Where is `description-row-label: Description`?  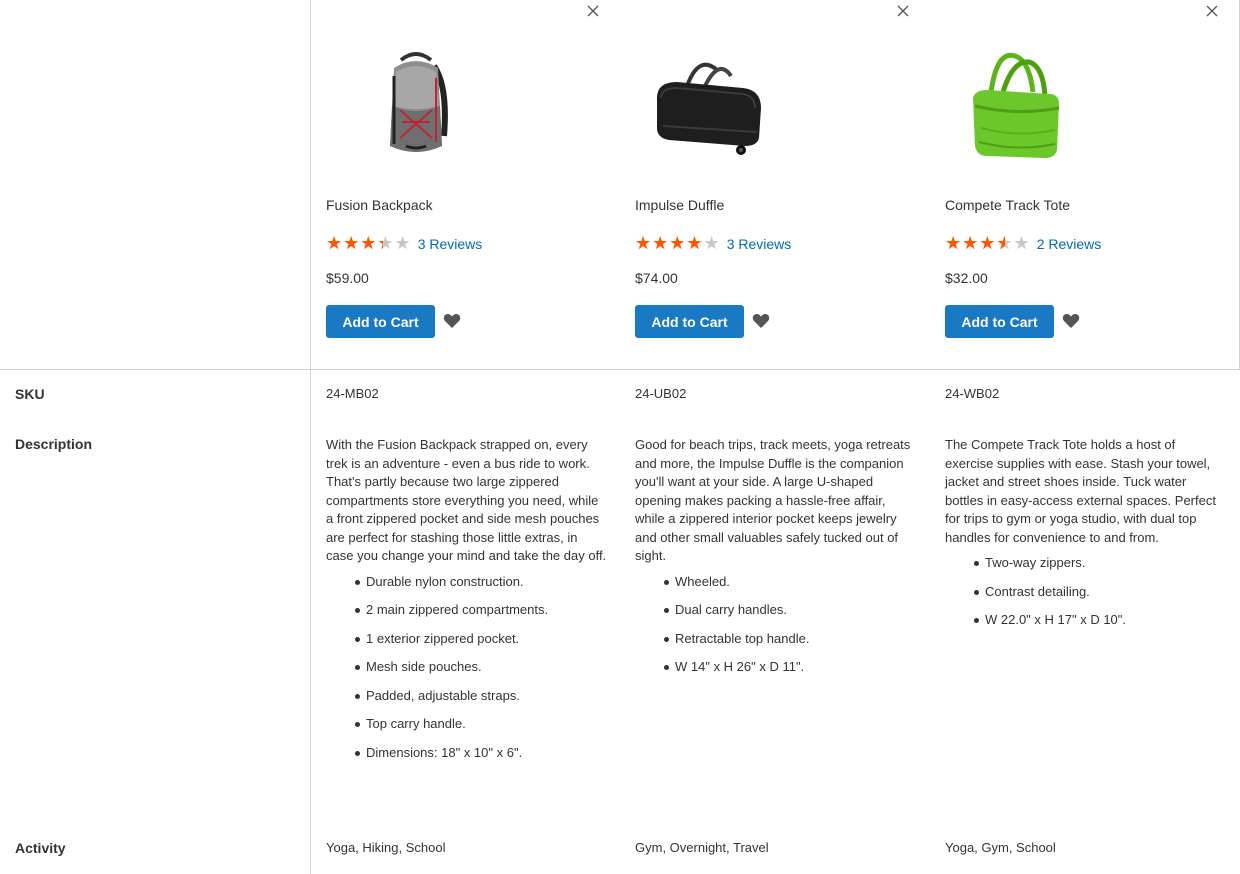 description-row-label: Description is located at coordinates (54, 444).